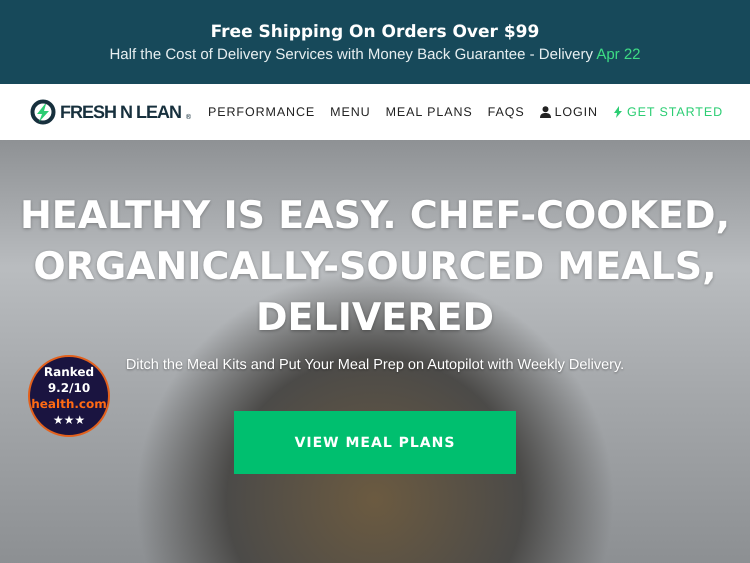 This screenshot has width=750, height=563. I want to click on badge-source: health.com, so click(69, 404).